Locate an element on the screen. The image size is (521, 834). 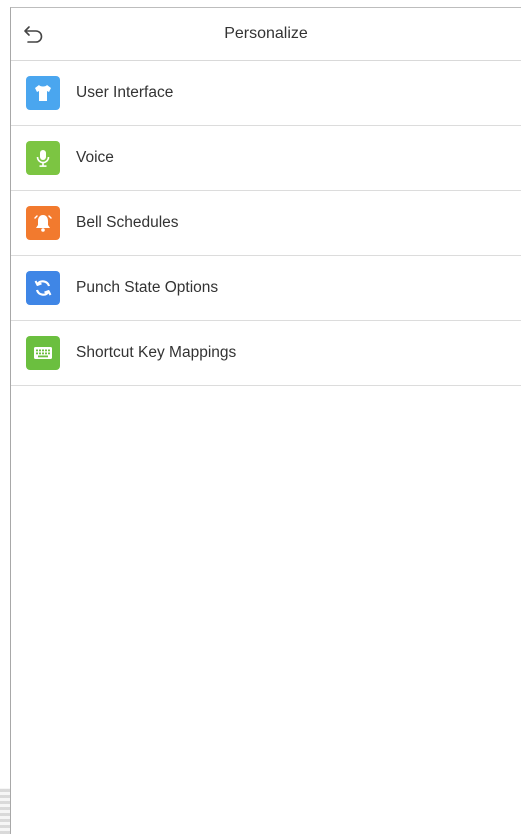
menu-item-label: Shortcut Key Mappings is located at coordinates (156, 352).